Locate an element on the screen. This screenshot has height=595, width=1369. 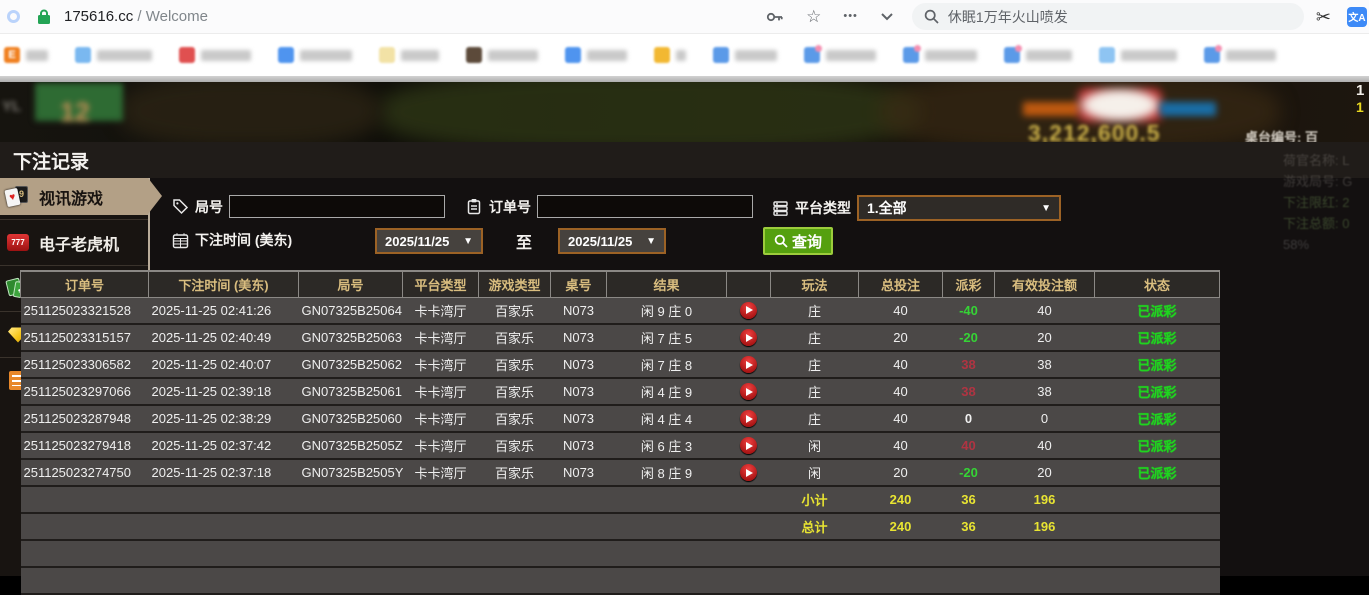
date-to-select: 2025/11/25 ▼ is located at coordinates (612, 241).